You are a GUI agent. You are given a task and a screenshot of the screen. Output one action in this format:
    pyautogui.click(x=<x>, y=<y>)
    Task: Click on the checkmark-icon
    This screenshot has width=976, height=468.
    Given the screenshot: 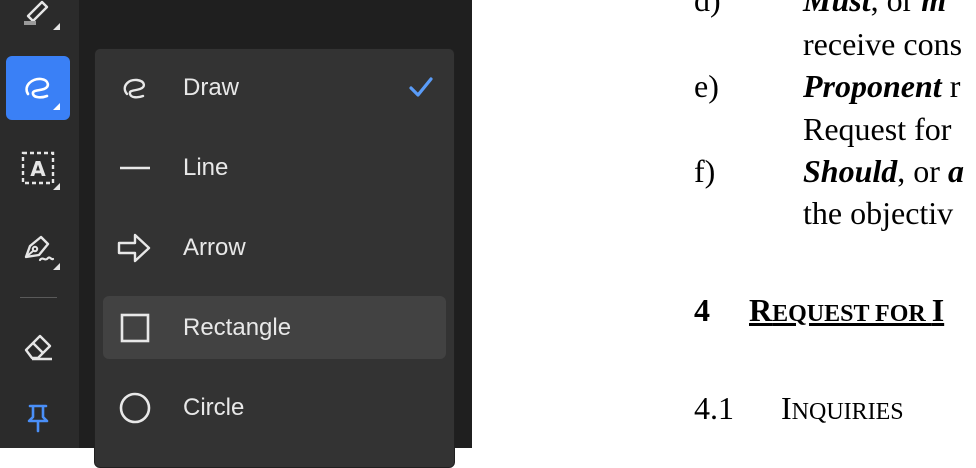 What is the action you would take?
    pyautogui.click(x=421, y=87)
    